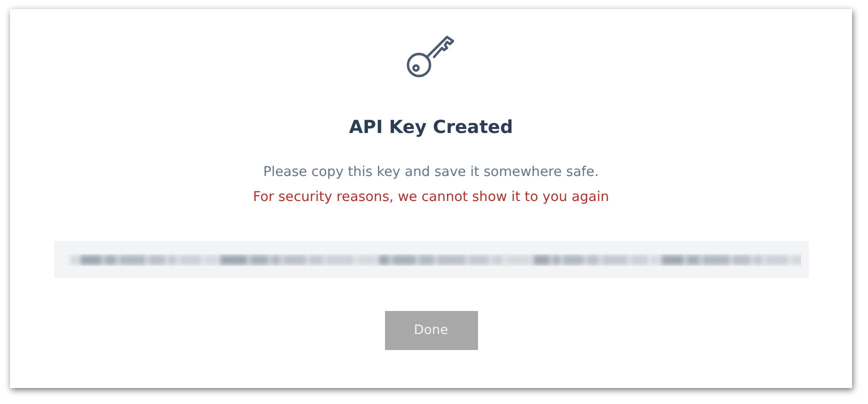 This screenshot has width=868, height=404. I want to click on warning-text: For security reasons, we cannot show it to you again, so click(431, 197).